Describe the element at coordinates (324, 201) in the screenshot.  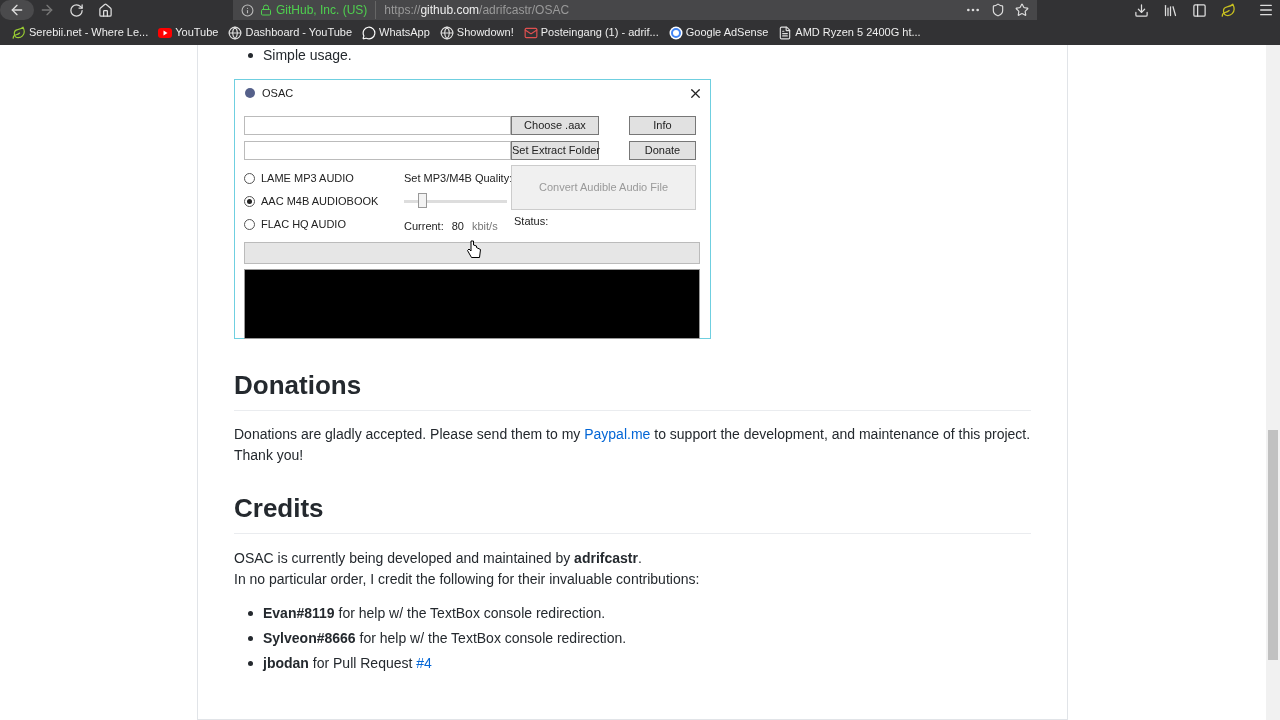
I see `format-radio: AAC M4B AUDIOBOOK` at that location.